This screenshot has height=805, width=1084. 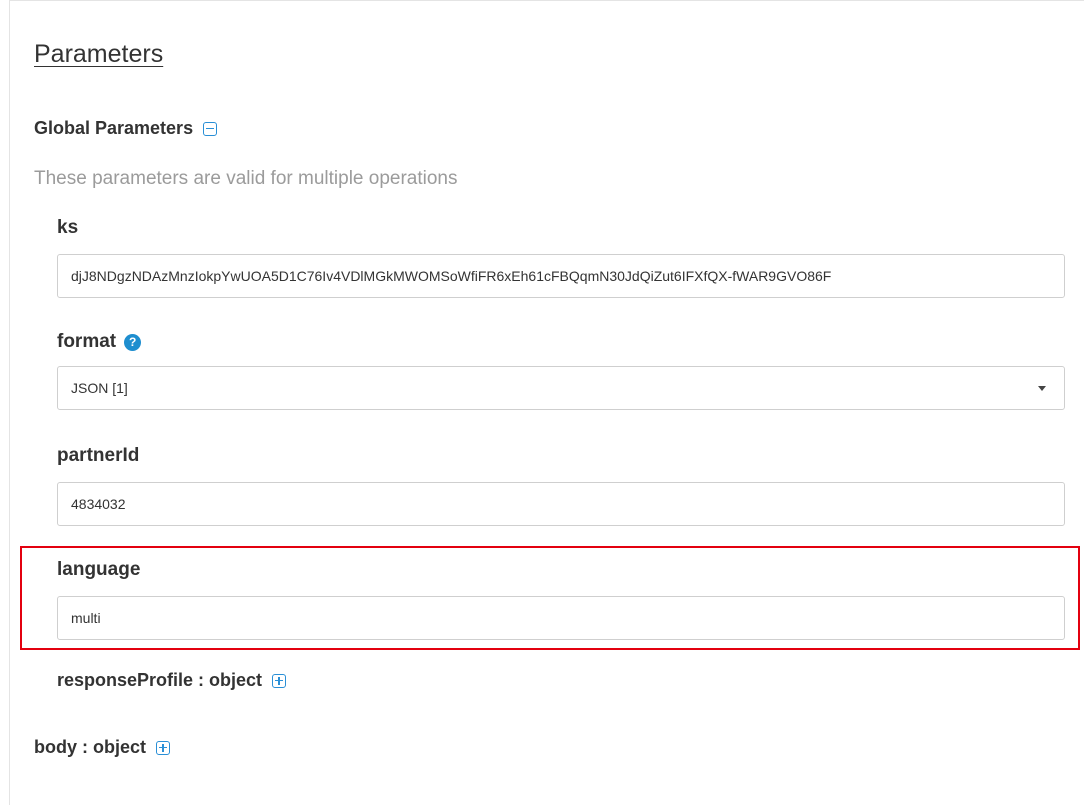 What do you see at coordinates (133, 342) in the screenshot?
I see `help-icon: ?` at bounding box center [133, 342].